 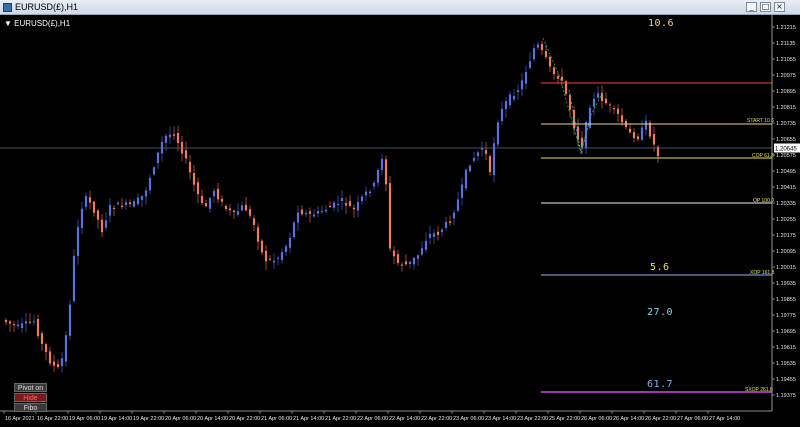 I want to click on fibo-button: Fibo, so click(x=30, y=407).